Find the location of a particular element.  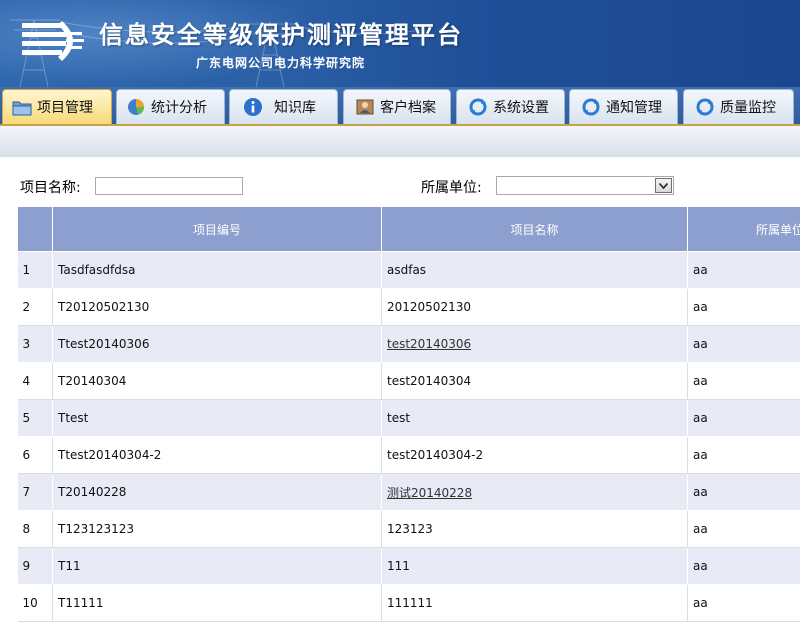

cell-index-text: 10 is located at coordinates (30, 603).